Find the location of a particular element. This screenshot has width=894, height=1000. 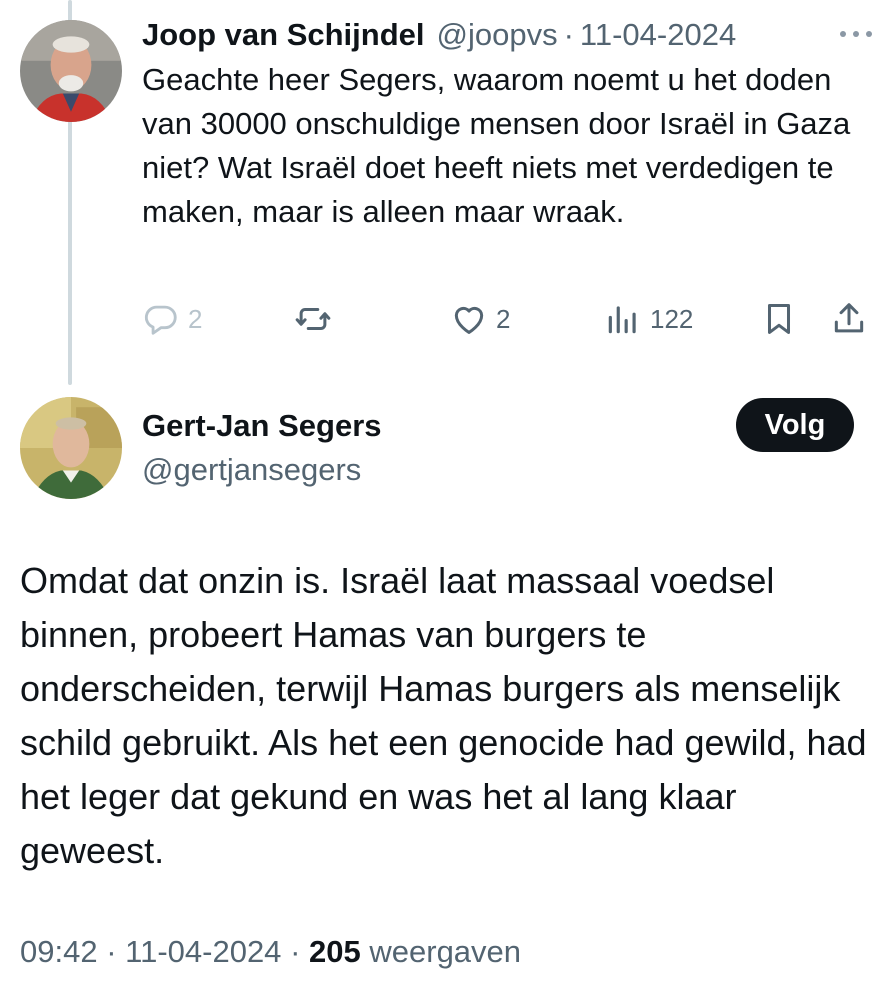

share-button is located at coordinates (849, 319).